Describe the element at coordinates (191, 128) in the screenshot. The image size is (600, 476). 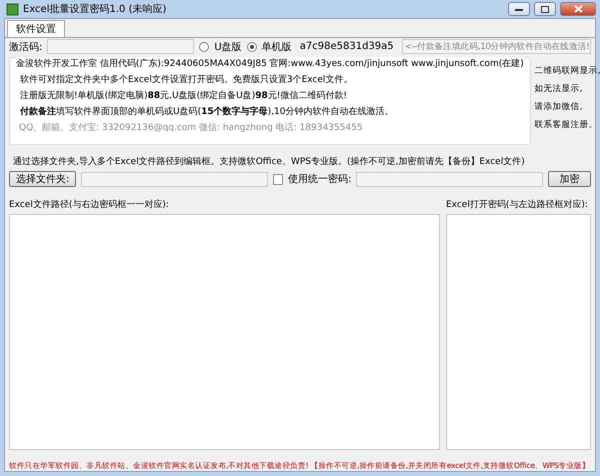
I see `info-text: QQ、邮箱、支付宝: 332092136@qq.com 微信: hangzhong 电话: 18934355455` at that location.